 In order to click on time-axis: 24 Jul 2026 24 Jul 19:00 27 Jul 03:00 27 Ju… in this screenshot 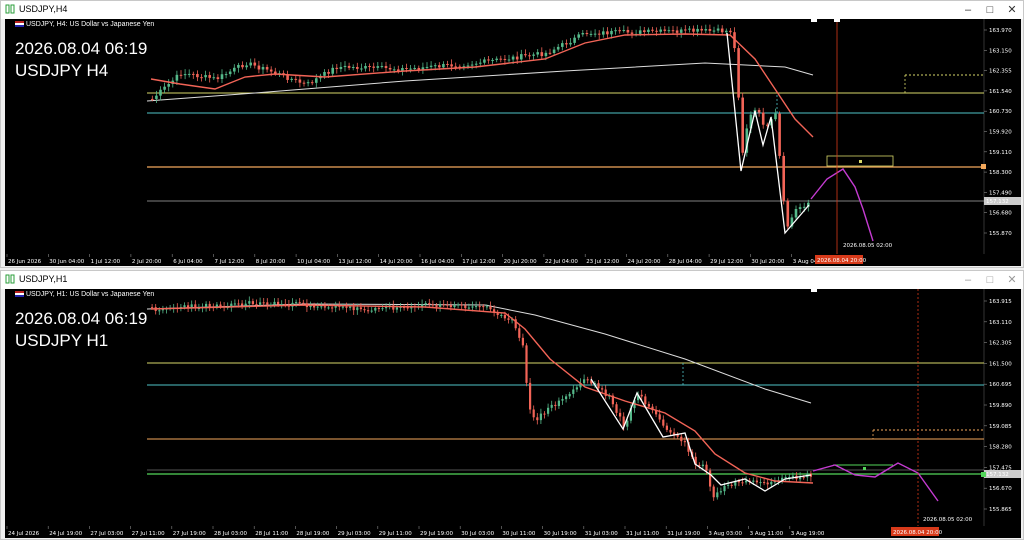, I will do `click(513, 532)`.